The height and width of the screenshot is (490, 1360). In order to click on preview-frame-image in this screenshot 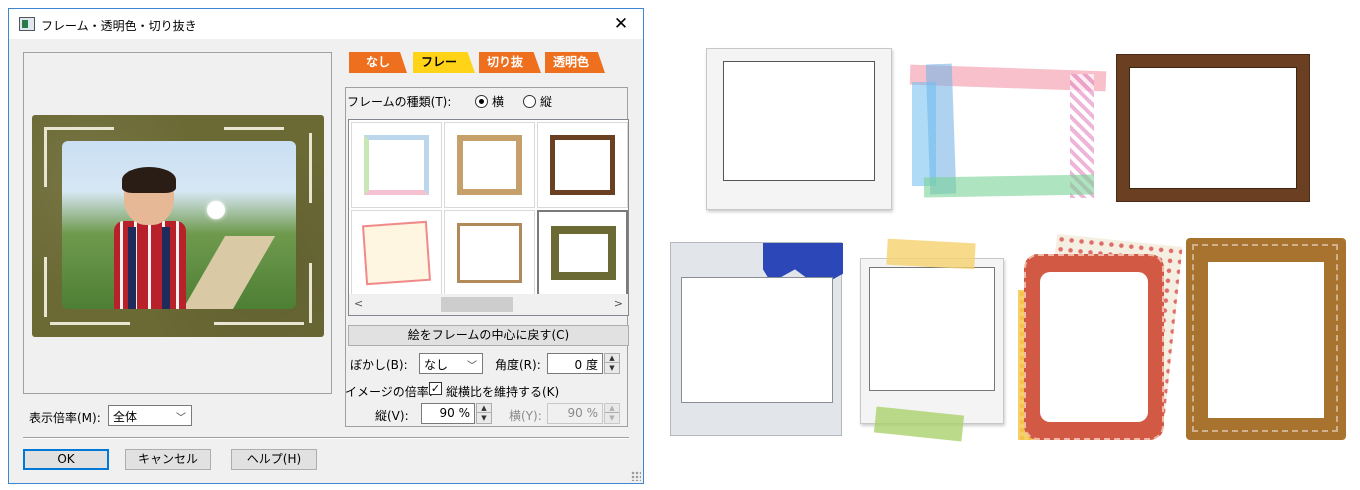, I will do `click(178, 226)`.